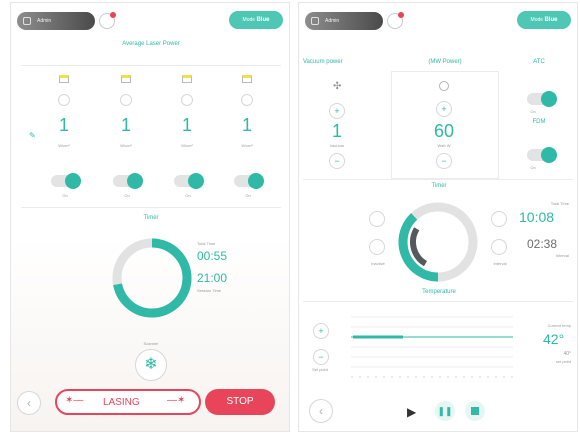  I want to click on mw-decrease-button: −, so click(444, 161).